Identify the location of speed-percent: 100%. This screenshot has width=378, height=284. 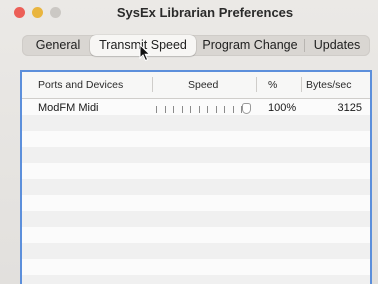
(282, 108).